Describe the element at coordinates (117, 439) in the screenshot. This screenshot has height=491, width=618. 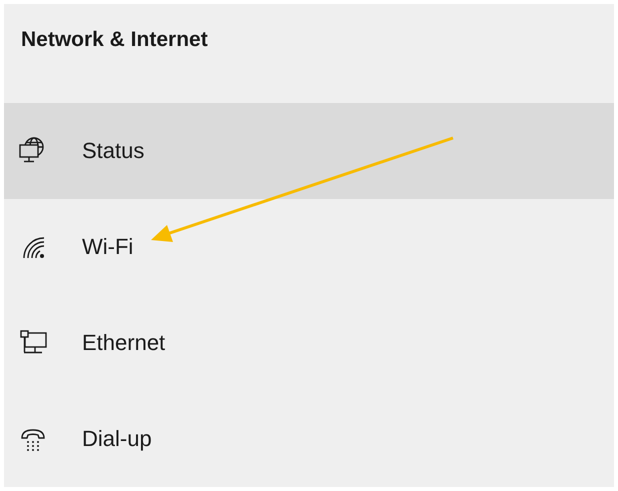
I see `nav-label: Dial-up` at that location.